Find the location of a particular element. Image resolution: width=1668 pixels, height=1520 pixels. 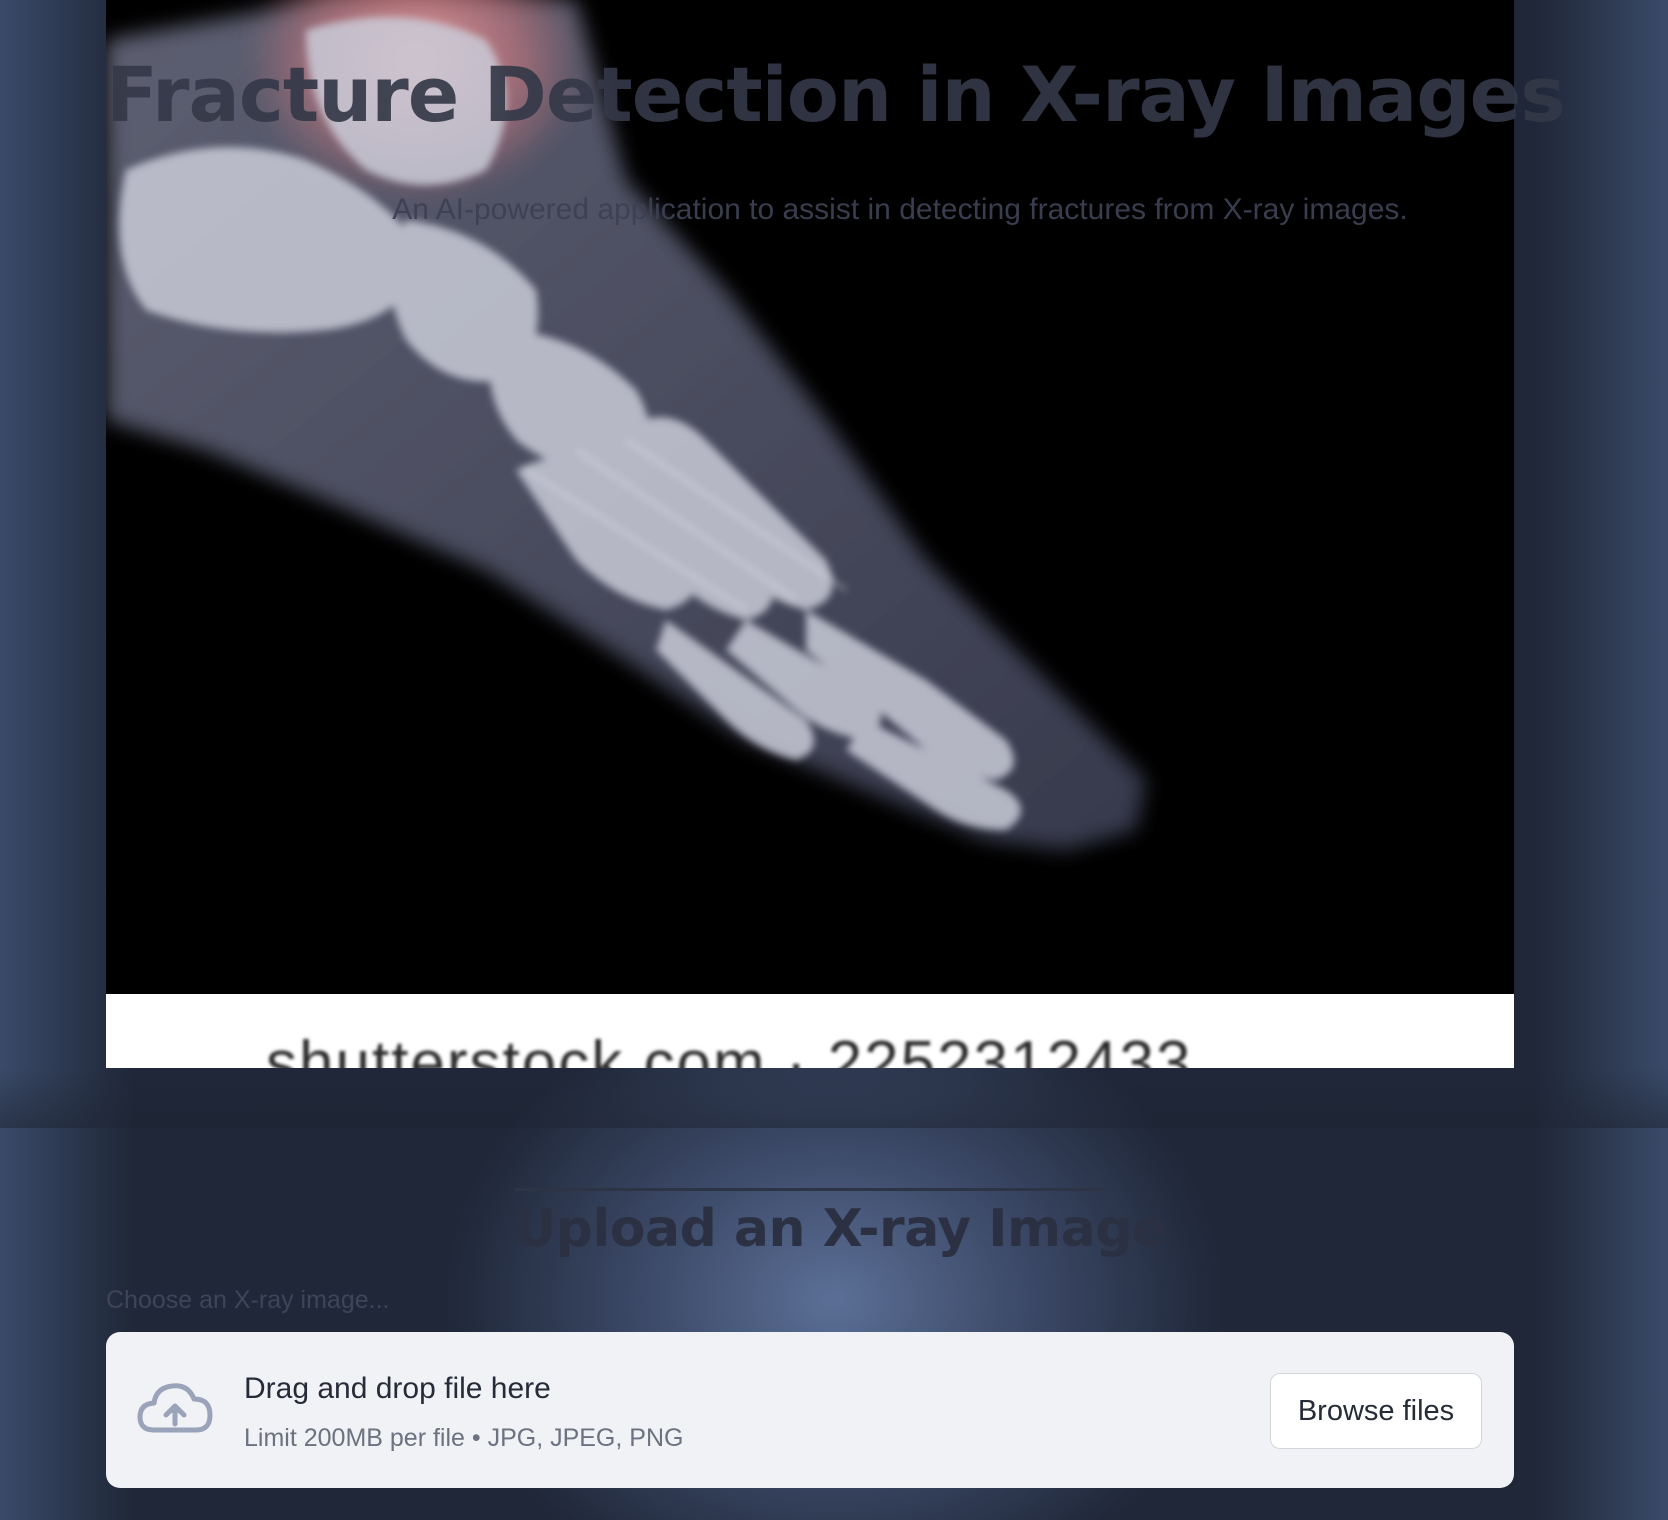

watermark-text: shutterstock.com · 2252312433 is located at coordinates (729, 1048).